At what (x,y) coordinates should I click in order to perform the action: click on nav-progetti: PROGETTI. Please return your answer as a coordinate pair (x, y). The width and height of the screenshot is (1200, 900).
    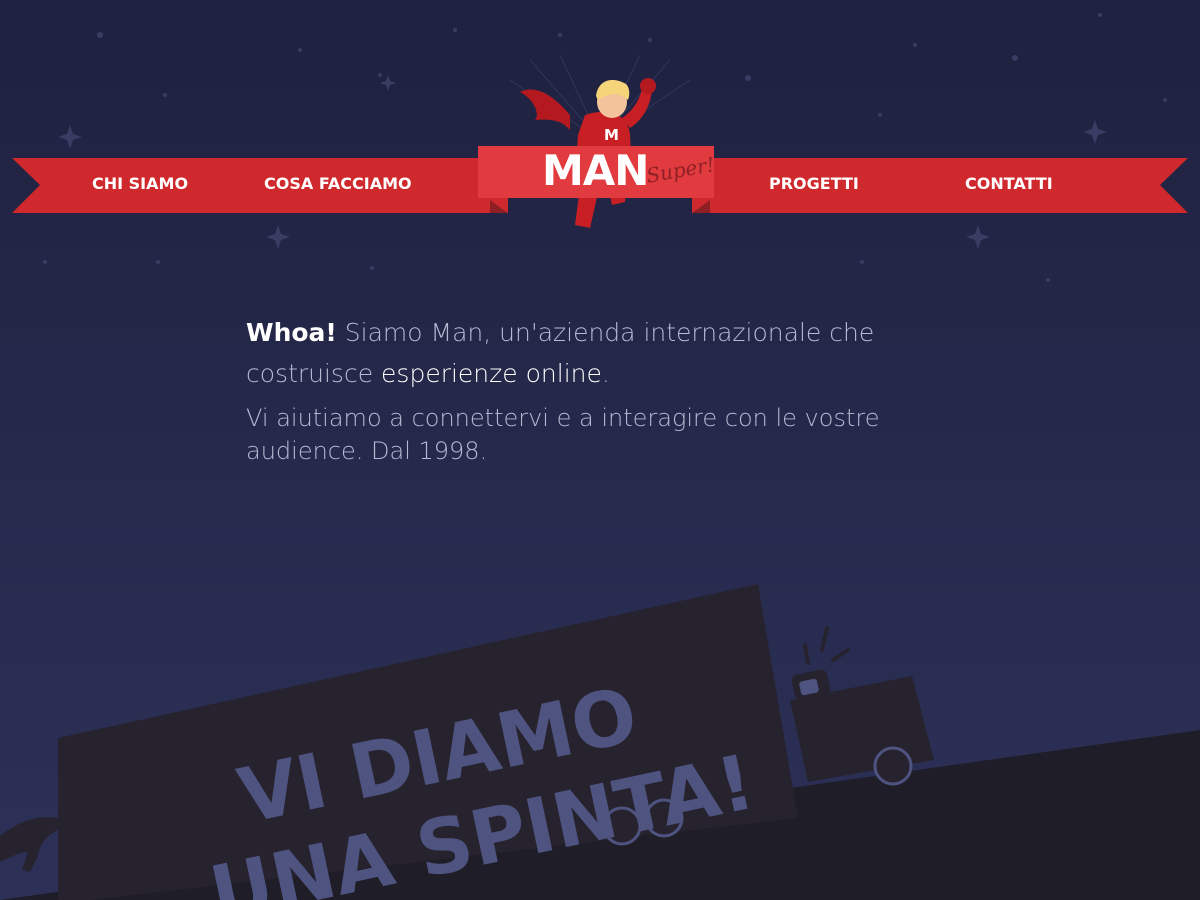
    Looking at the image, I should click on (814, 184).